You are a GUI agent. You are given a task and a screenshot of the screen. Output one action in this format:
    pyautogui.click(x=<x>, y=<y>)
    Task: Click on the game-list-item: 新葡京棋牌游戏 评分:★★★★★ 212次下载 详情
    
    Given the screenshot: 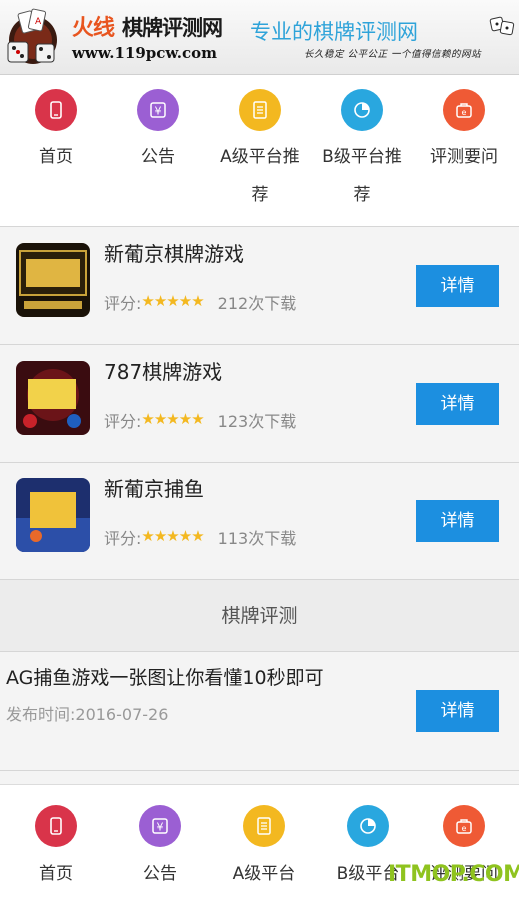 What is the action you would take?
    pyautogui.click(x=259, y=286)
    